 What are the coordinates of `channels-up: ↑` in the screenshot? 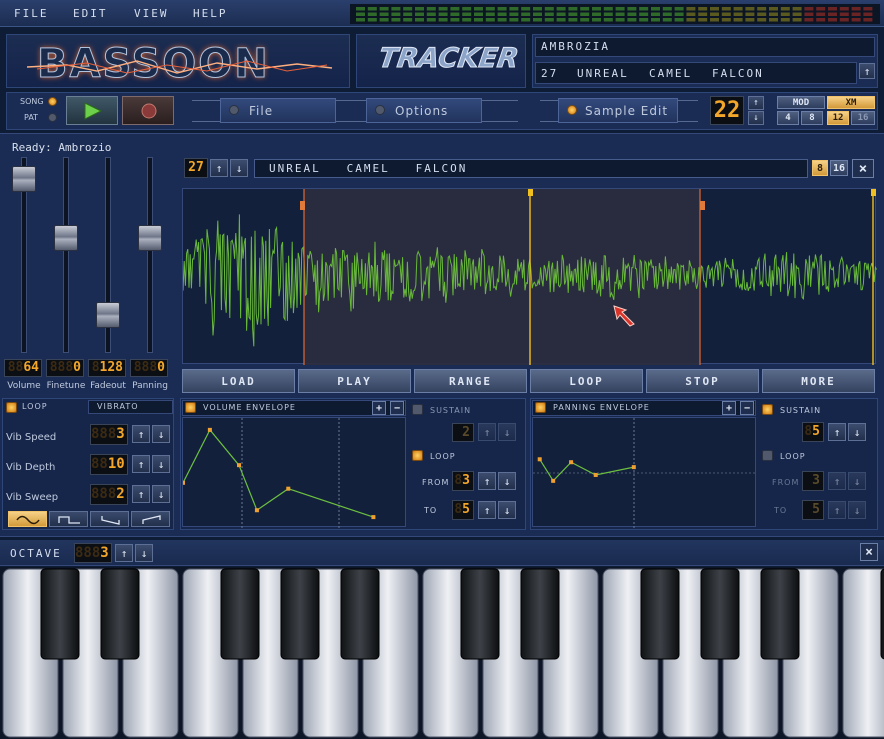 It's located at (756, 103).